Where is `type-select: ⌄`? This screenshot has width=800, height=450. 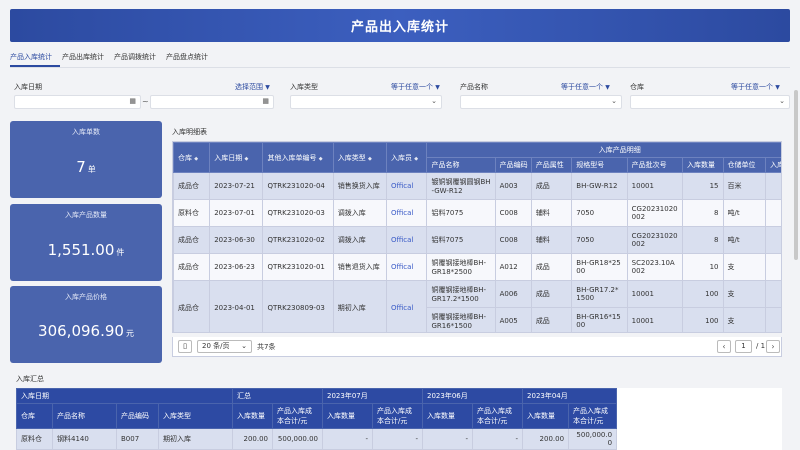
type-select: ⌄ is located at coordinates (366, 102).